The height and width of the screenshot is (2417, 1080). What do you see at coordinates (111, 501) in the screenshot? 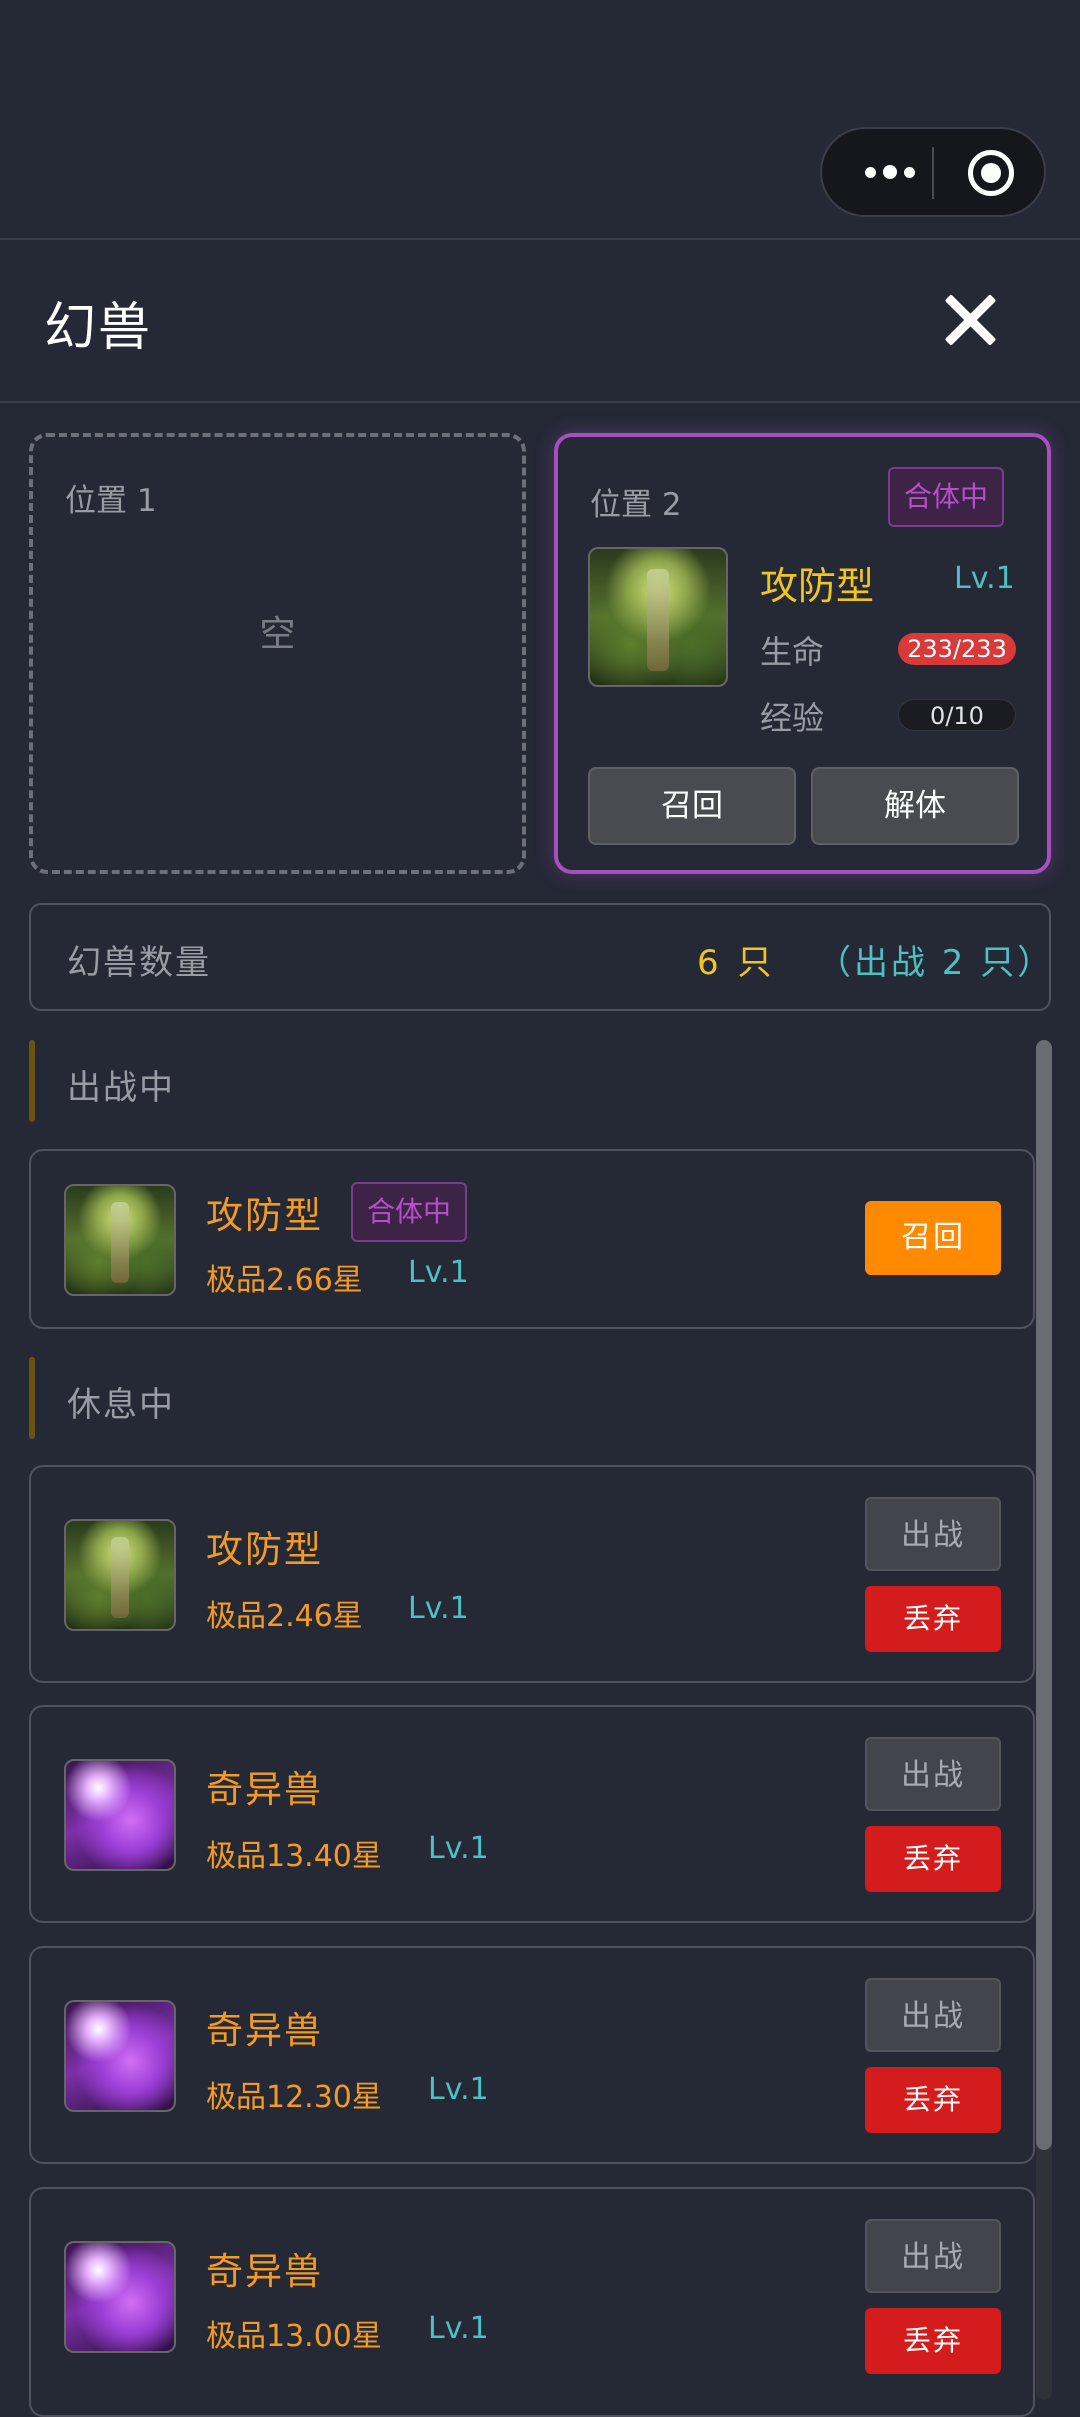
I see `slot-1-label: 位置 1` at bounding box center [111, 501].